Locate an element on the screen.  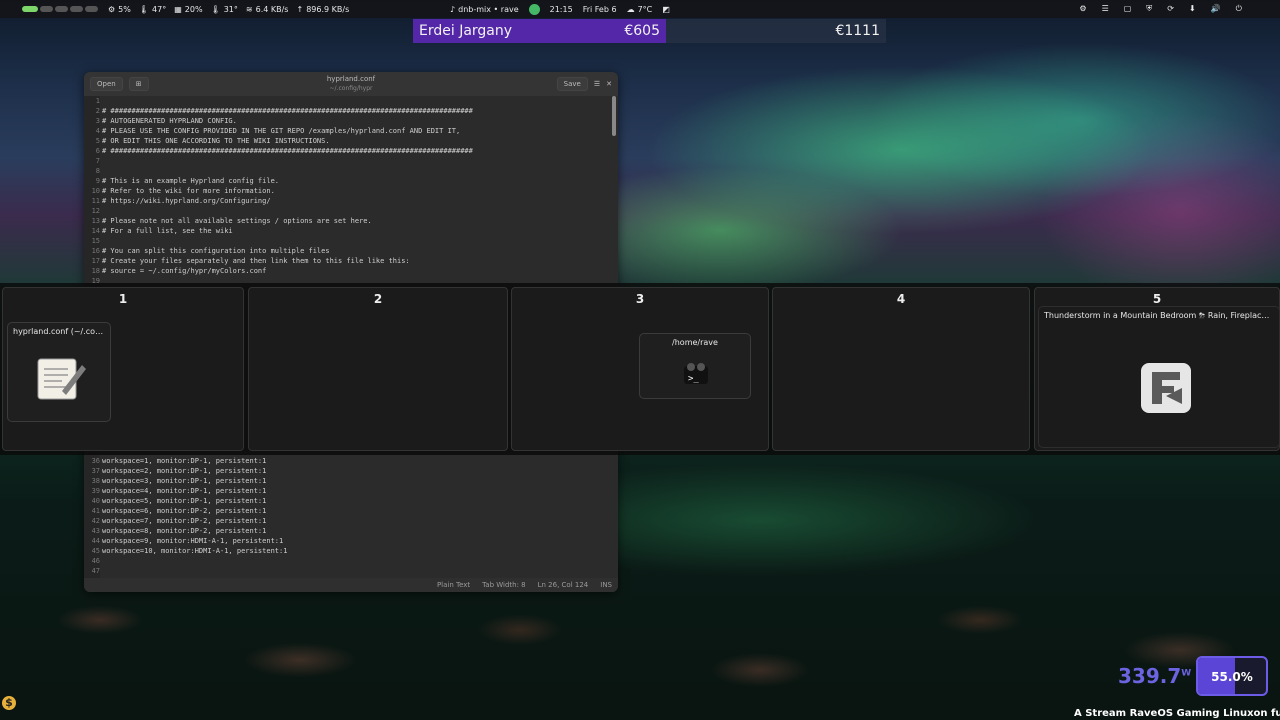
dollar-icon: $ is located at coordinates (9, 703).